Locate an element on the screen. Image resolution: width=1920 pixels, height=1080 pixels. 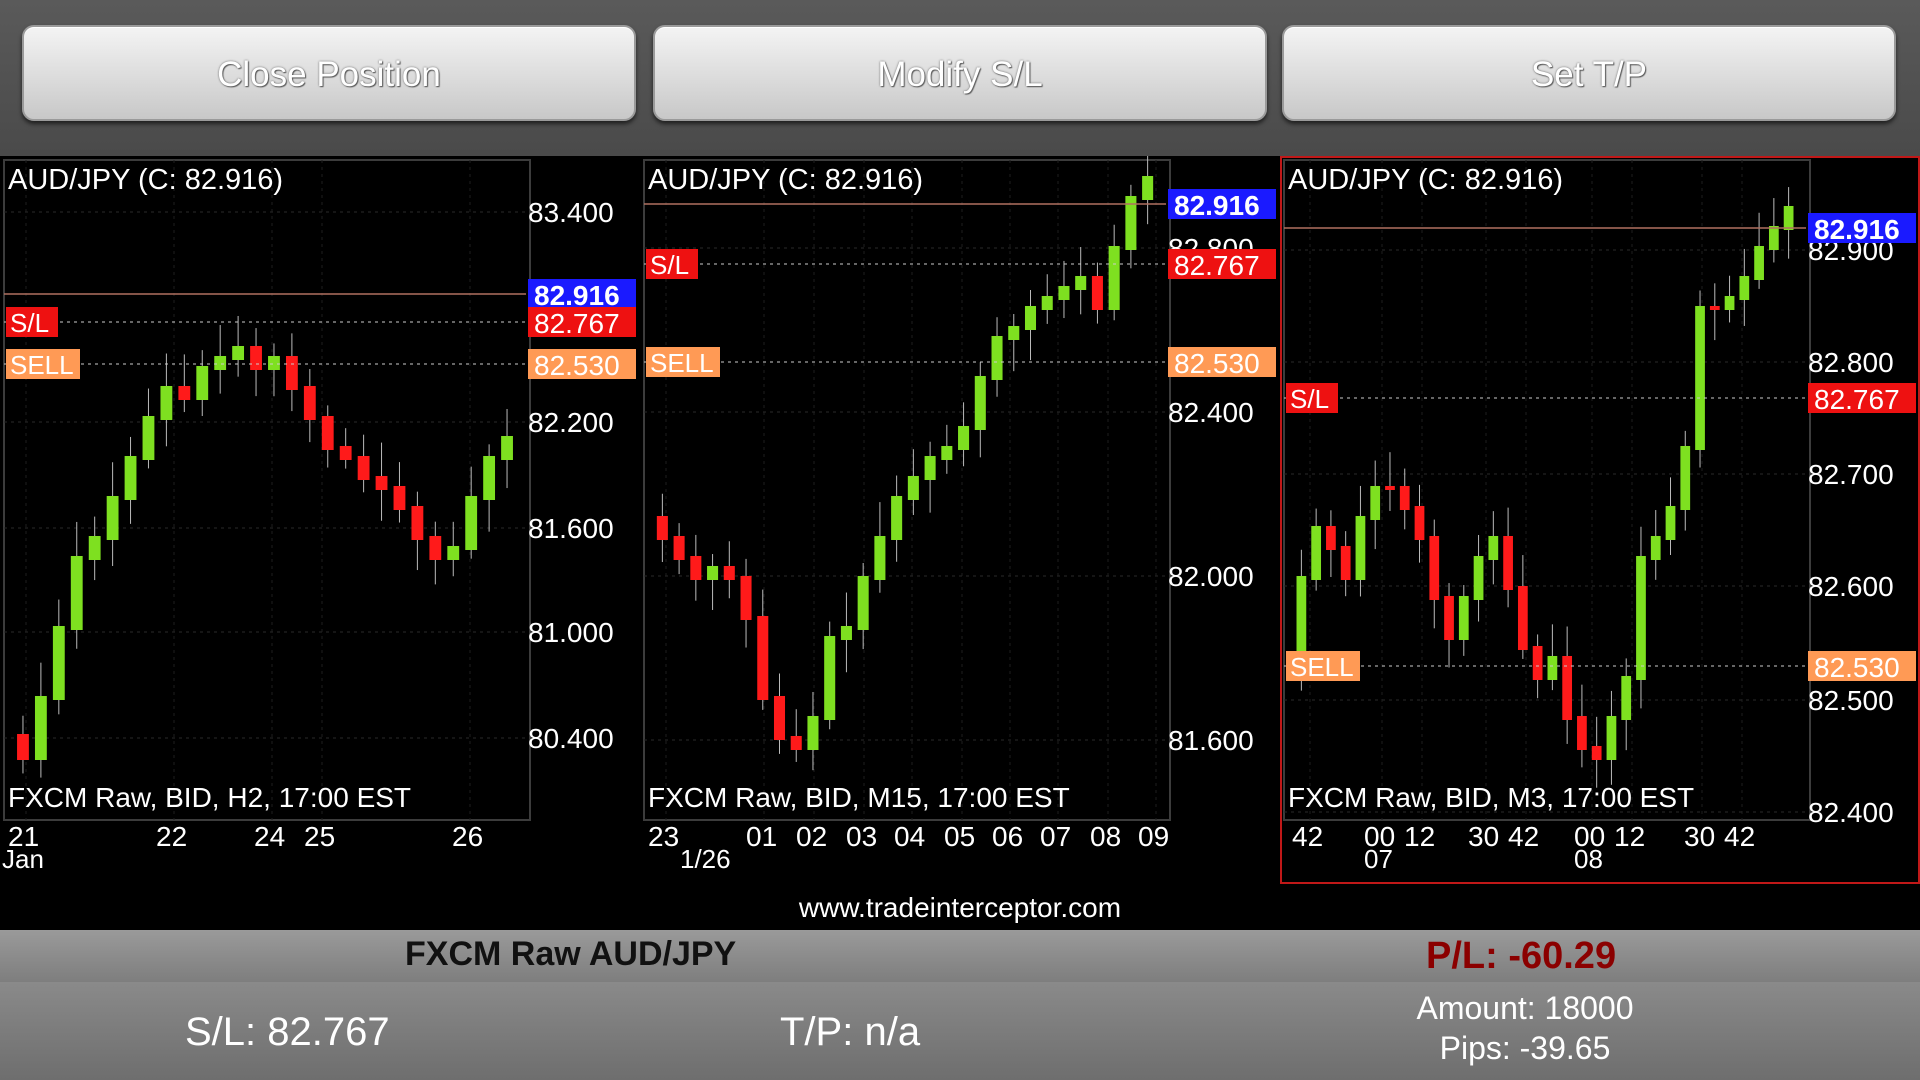
website-url: www.tradeinterceptor.com is located at coordinates (960, 908).